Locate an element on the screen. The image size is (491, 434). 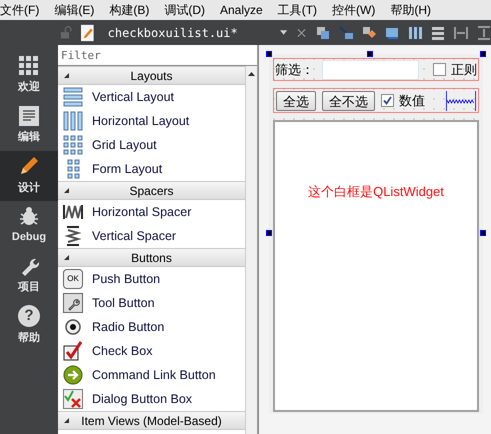
radio-icon is located at coordinates (73, 327).